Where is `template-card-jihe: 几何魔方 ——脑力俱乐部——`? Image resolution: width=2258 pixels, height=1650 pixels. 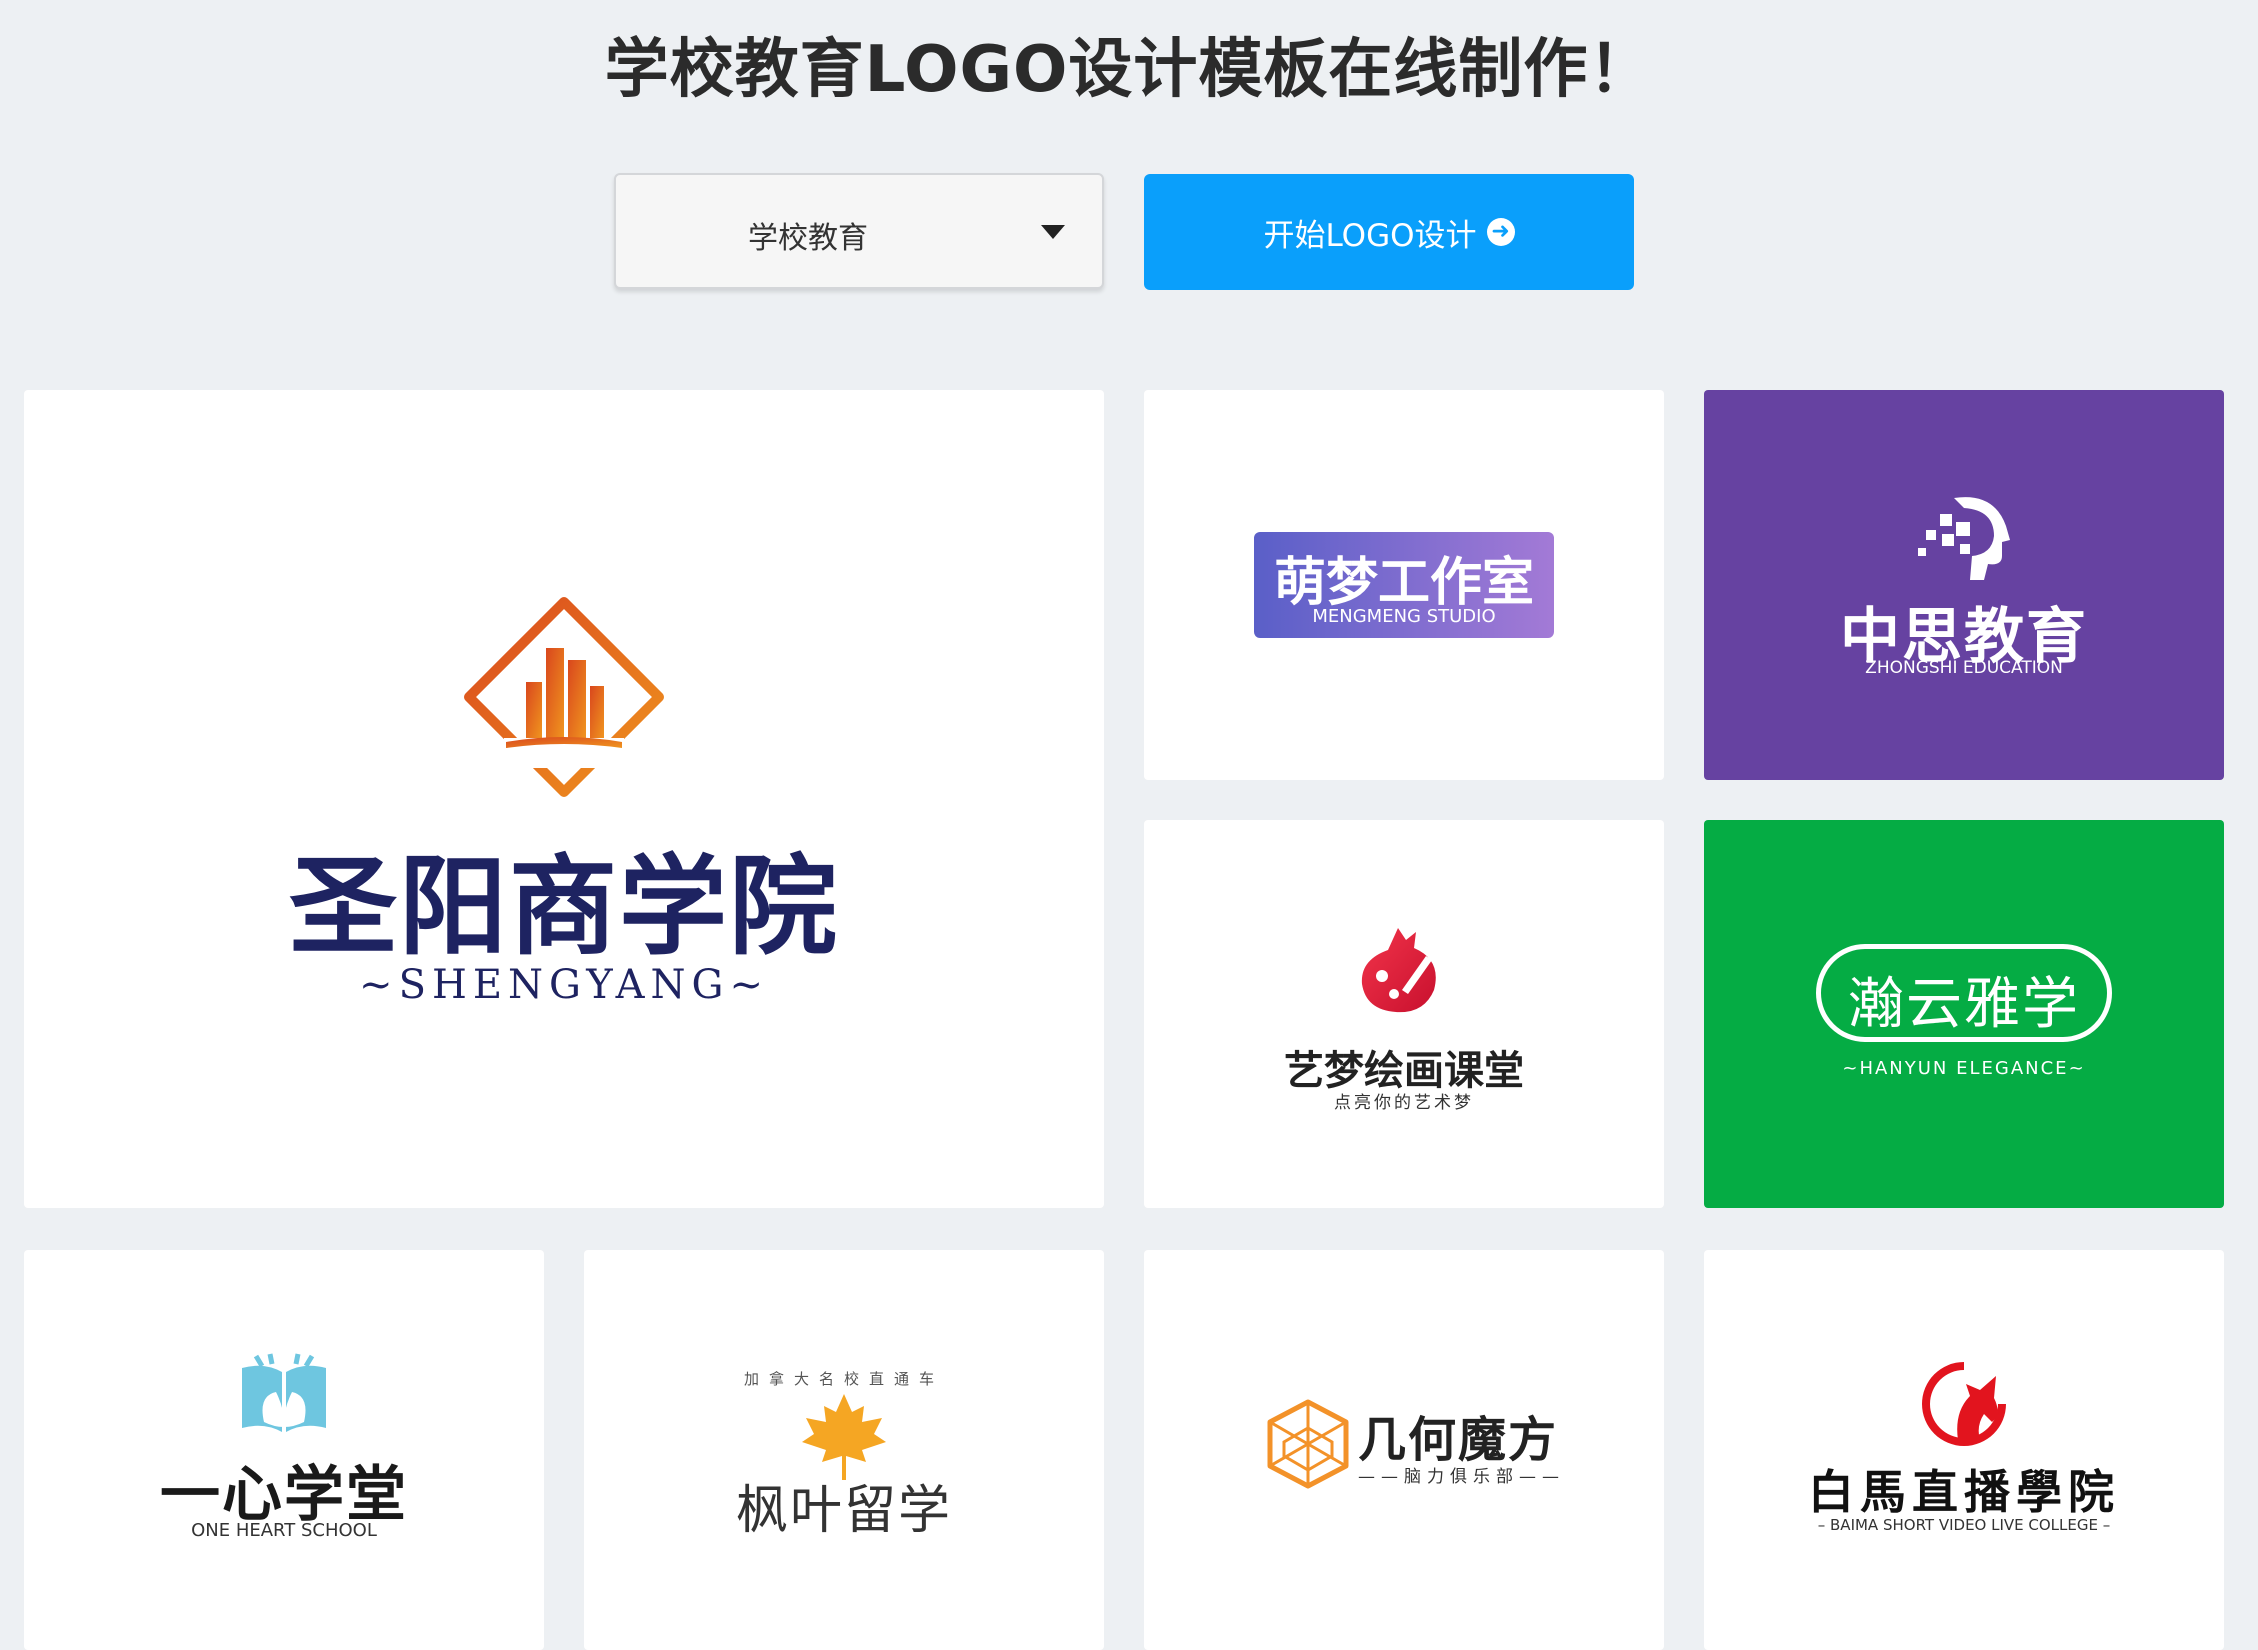 template-card-jihe: 几何魔方 ——脑力俱乐部—— is located at coordinates (1404, 1450).